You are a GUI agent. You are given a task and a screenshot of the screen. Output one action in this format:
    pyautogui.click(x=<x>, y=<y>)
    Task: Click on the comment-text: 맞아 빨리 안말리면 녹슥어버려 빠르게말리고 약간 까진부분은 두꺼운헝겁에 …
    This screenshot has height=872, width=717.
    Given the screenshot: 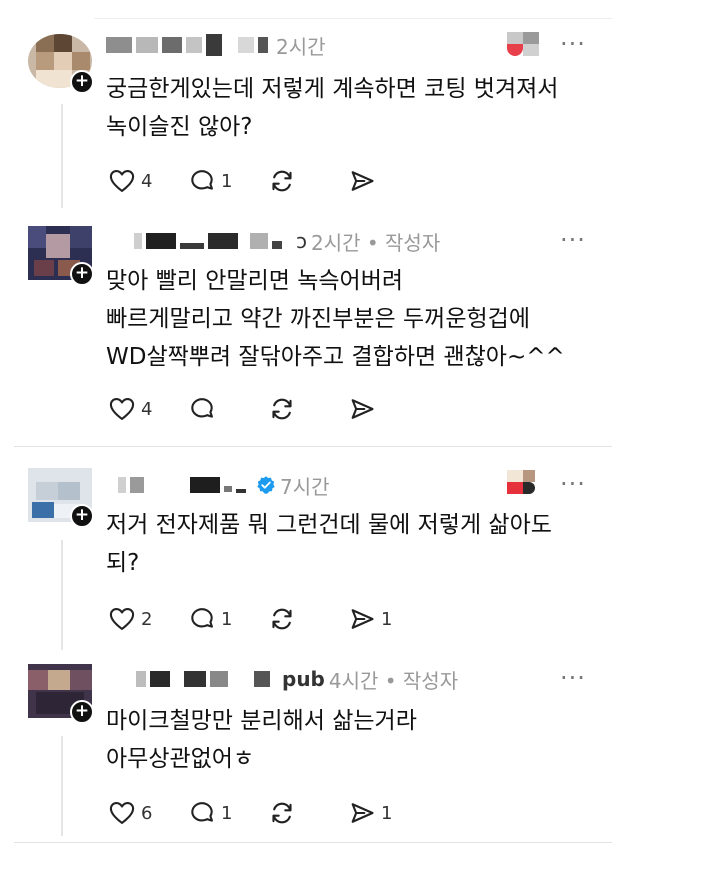 What is the action you would take?
    pyautogui.click(x=335, y=319)
    